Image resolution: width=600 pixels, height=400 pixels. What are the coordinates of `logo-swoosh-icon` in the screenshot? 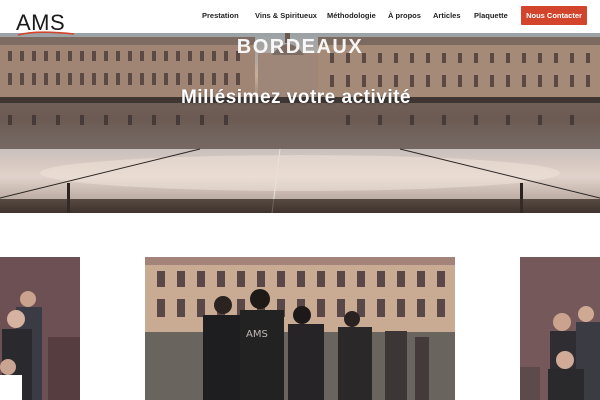 It's located at (46, 33).